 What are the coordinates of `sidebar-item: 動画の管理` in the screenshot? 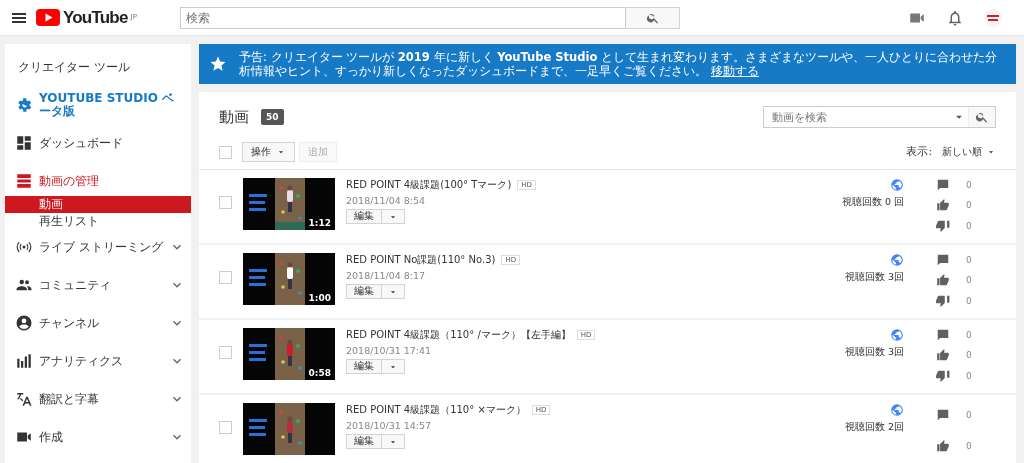 It's located at (98, 181).